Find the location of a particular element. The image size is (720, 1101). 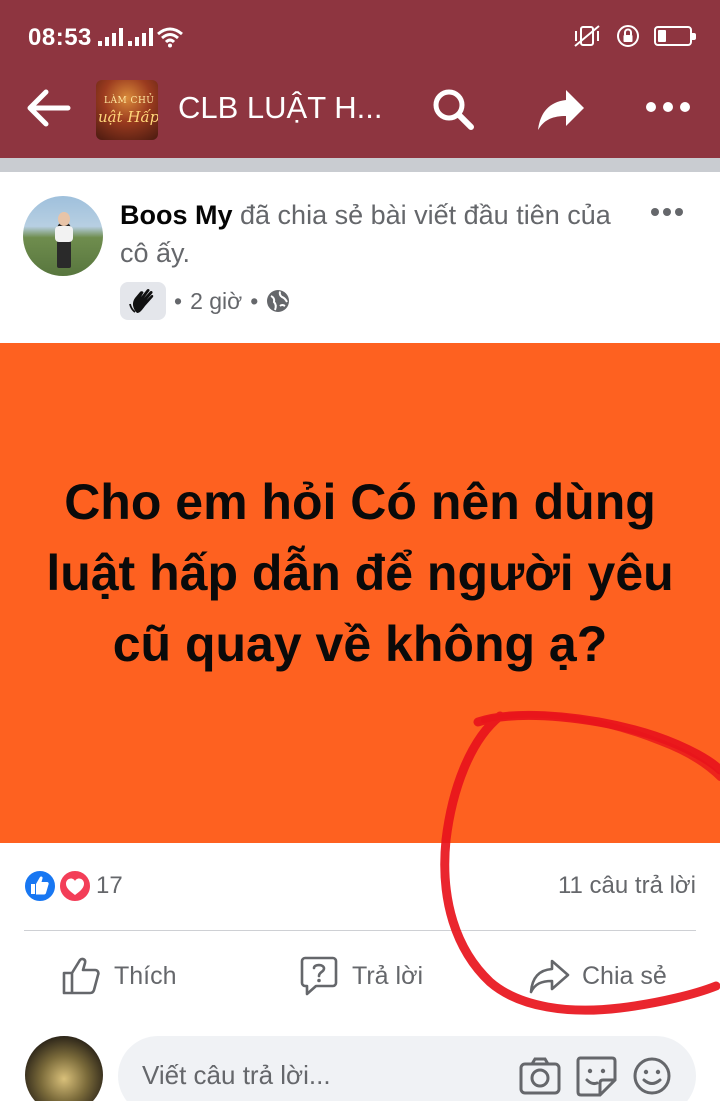

author-name: Boos My is located at coordinates (176, 215).